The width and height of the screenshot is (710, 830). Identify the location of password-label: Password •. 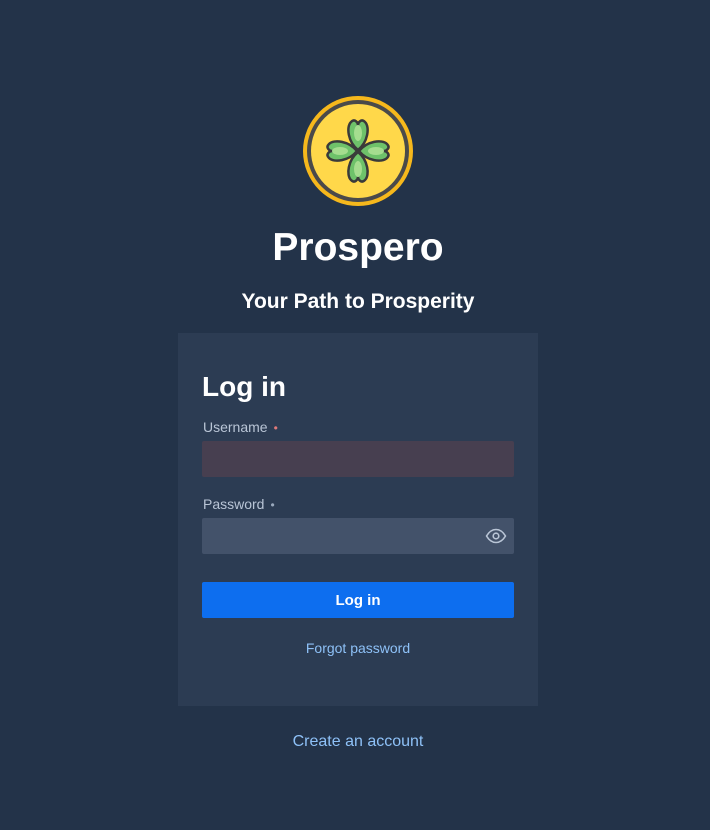
(239, 504).